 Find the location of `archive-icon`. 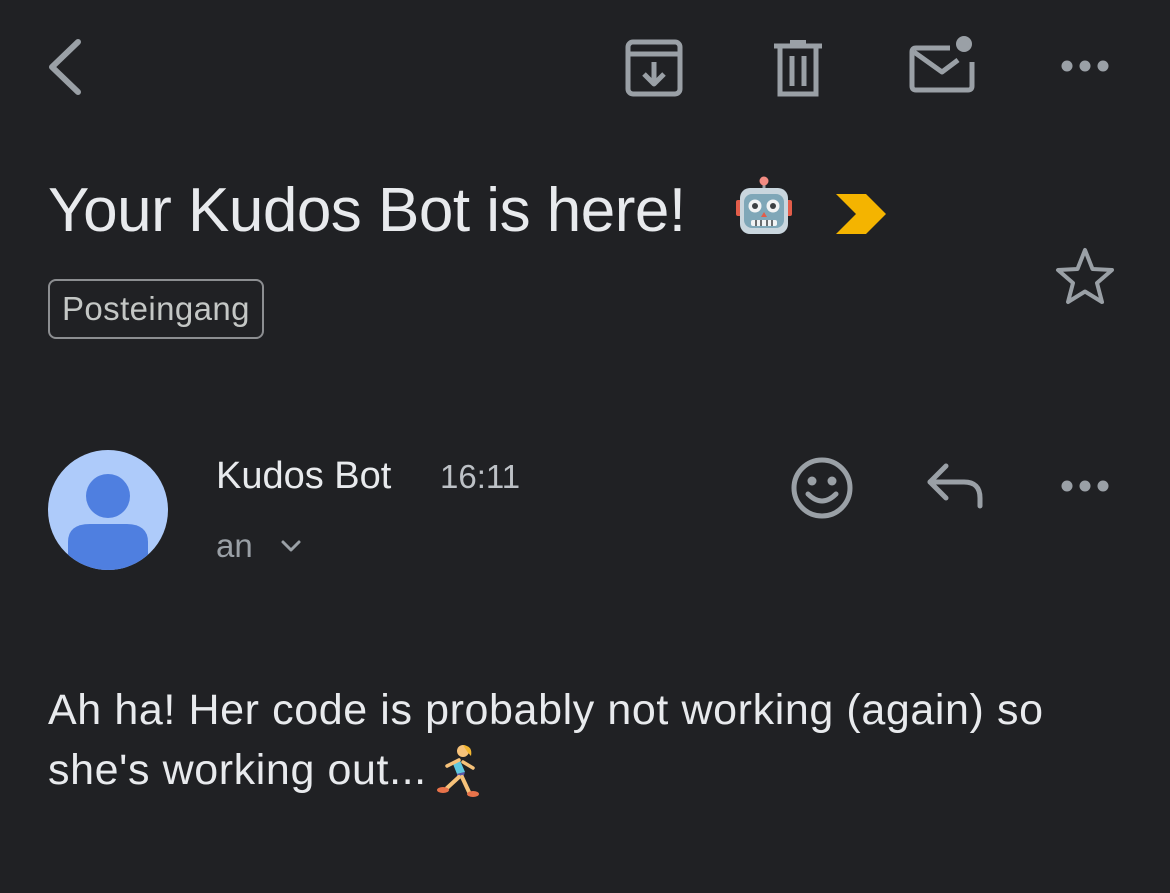

archive-icon is located at coordinates (654, 68).